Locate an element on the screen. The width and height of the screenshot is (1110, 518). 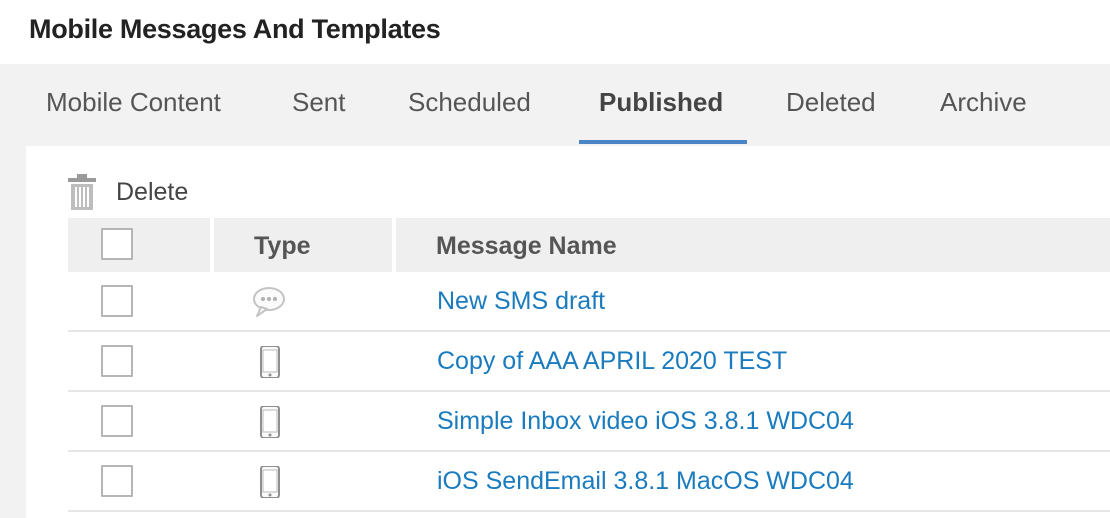
delete-button: Delete is located at coordinates (128, 192).